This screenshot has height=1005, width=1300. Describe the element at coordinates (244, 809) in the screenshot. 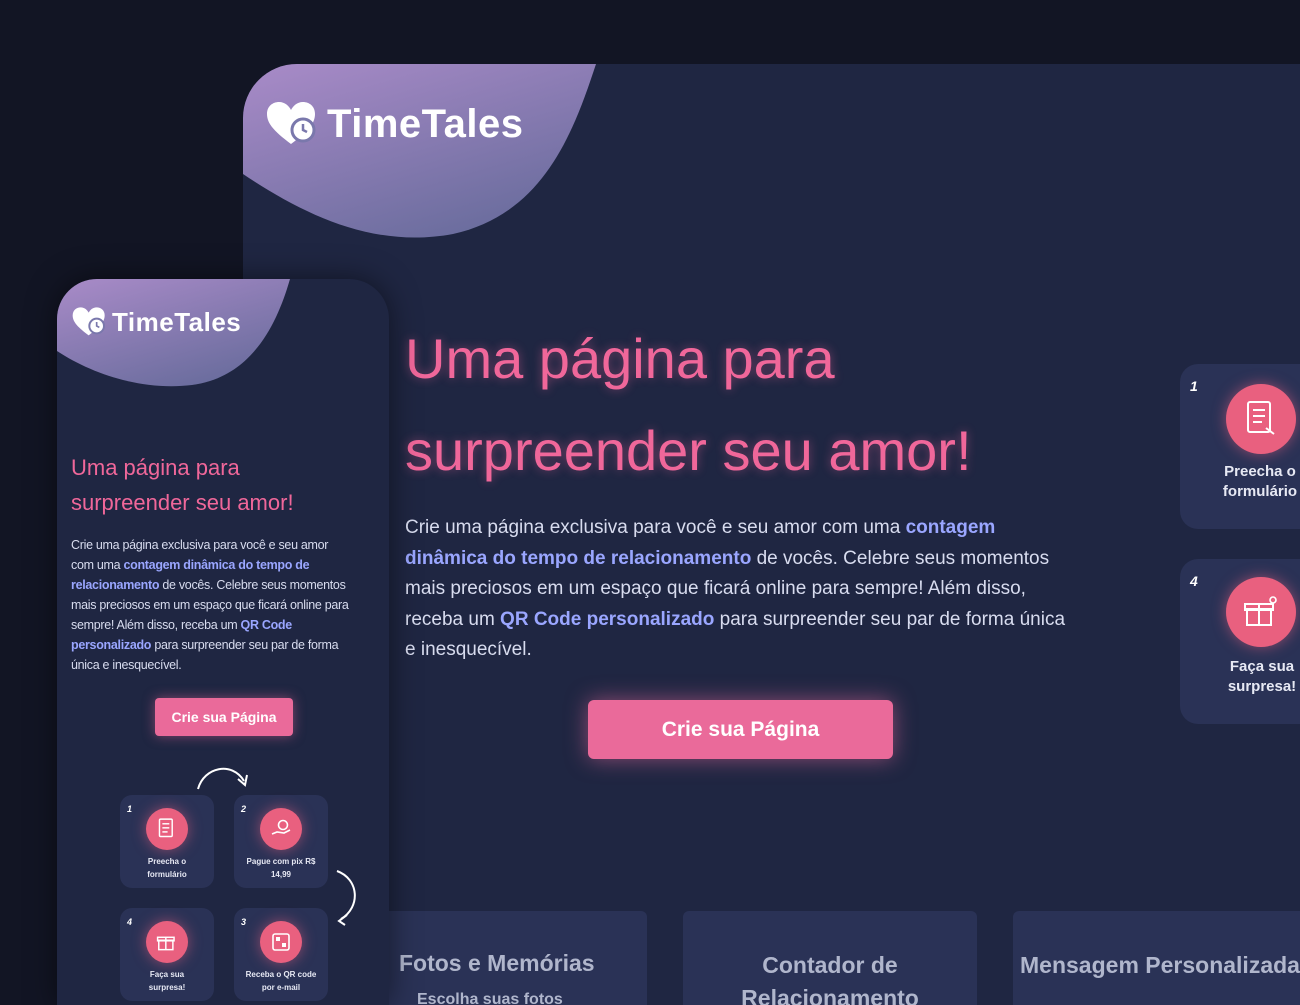

I see `step-number: 2` at that location.